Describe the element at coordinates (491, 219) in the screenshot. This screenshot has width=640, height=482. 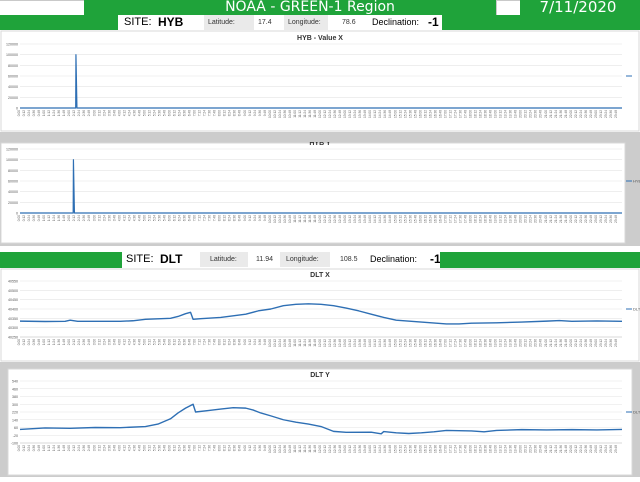
I see `x-tick-label: 18:48` at that location.